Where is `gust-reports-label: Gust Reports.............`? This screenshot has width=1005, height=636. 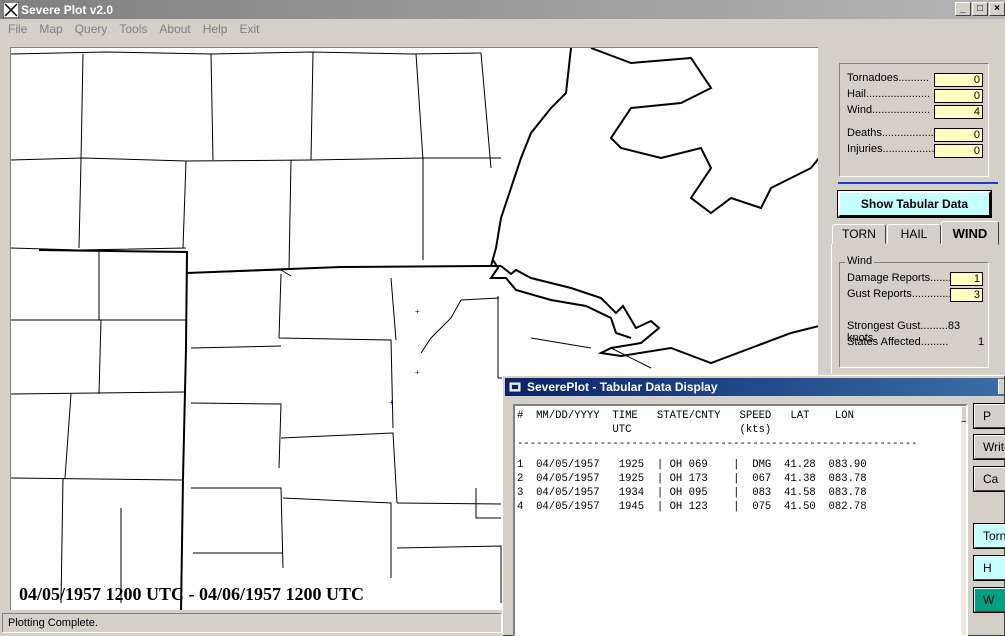 gust-reports-label: Gust Reports............. is located at coordinates (899, 294).